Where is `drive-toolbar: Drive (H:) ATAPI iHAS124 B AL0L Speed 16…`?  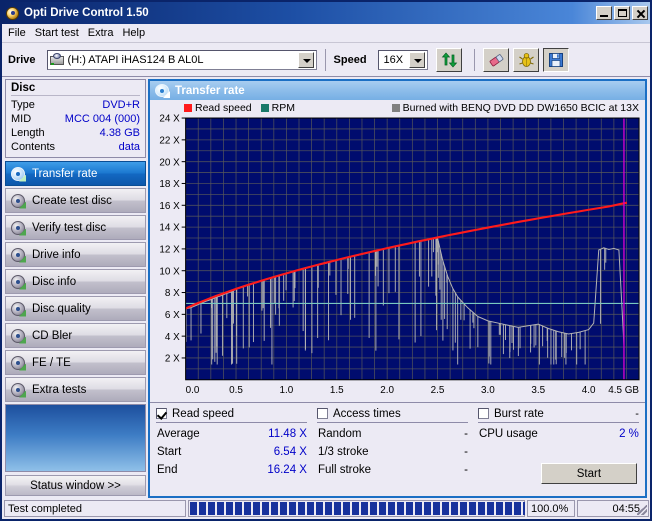
drive-toolbar: Drive (H:) ATAPI iHAS124 B AL0L Speed 16… is located at coordinates (326, 60).